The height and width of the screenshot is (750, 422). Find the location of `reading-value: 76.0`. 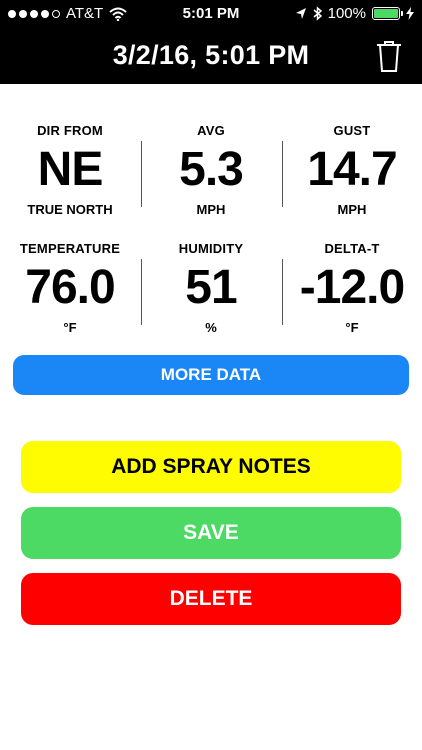

reading-value: 76.0 is located at coordinates (70, 287).